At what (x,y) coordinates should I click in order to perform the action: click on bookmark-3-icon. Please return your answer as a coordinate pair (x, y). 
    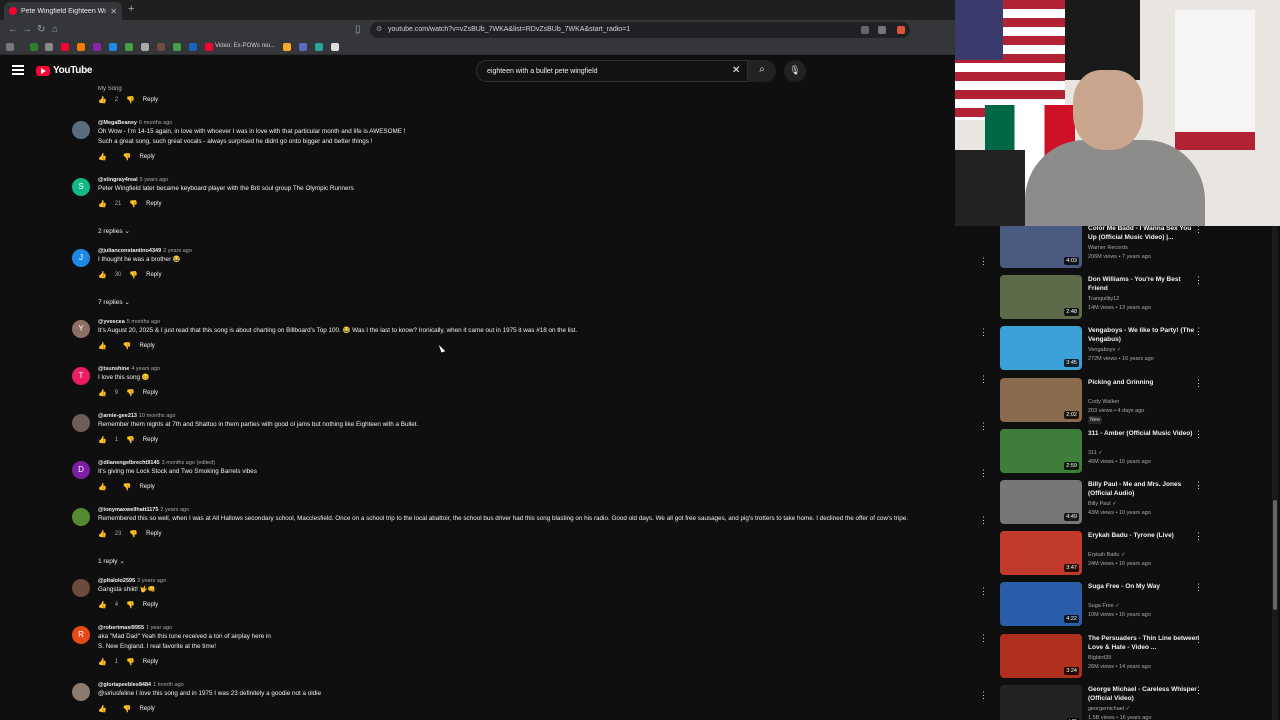
    Looking at the image, I should click on (65, 47).